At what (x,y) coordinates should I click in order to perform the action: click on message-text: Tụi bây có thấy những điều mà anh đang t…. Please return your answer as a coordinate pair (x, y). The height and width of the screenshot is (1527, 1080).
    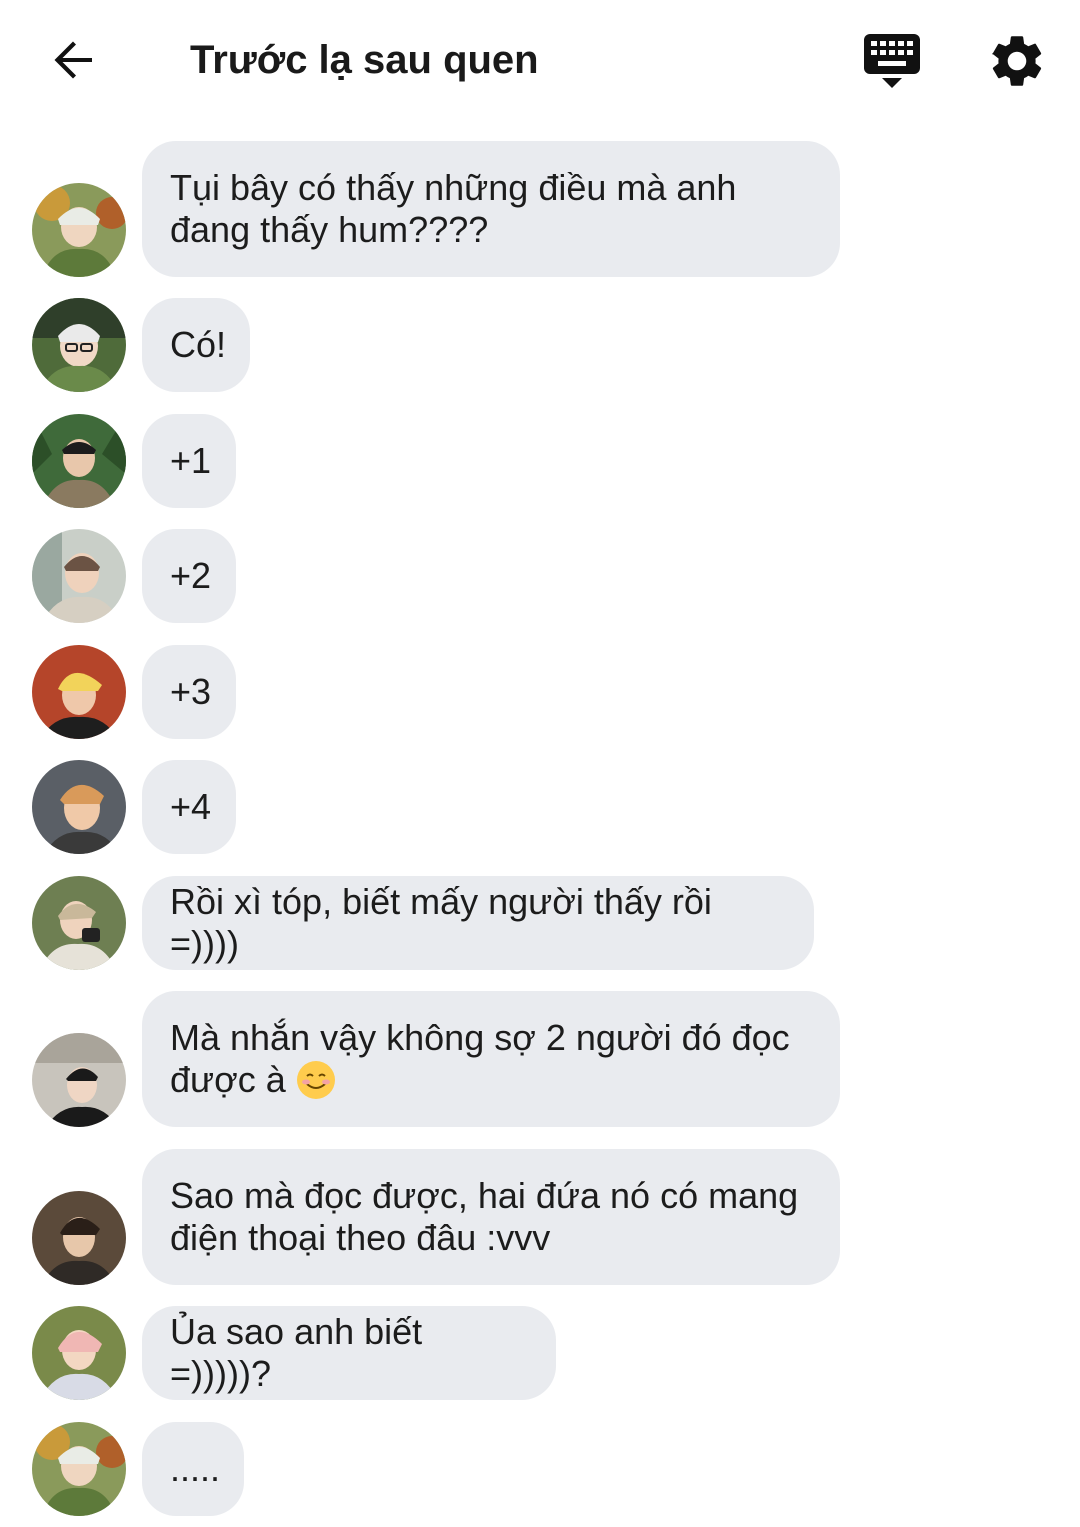
    Looking at the image, I should click on (453, 208).